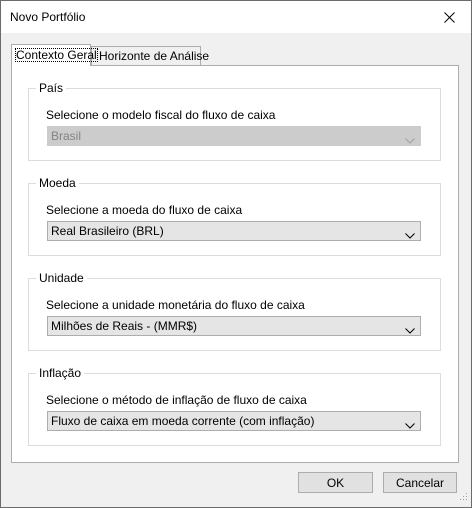  I want to click on unit-select: Milhões de Reais - (MMR$), so click(234, 326).